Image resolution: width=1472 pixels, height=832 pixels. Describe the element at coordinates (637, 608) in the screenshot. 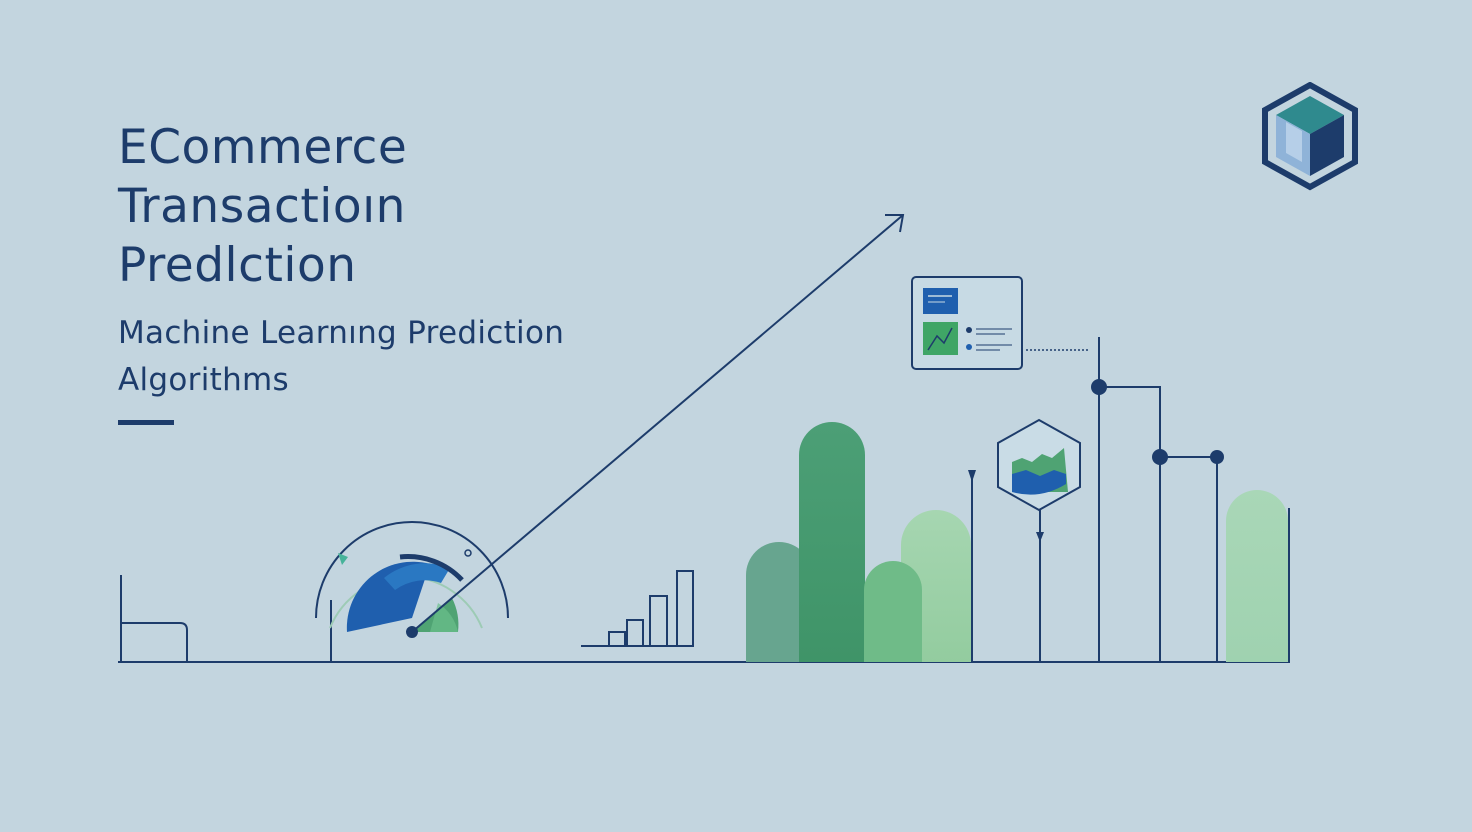

I see `outline-bars` at that location.